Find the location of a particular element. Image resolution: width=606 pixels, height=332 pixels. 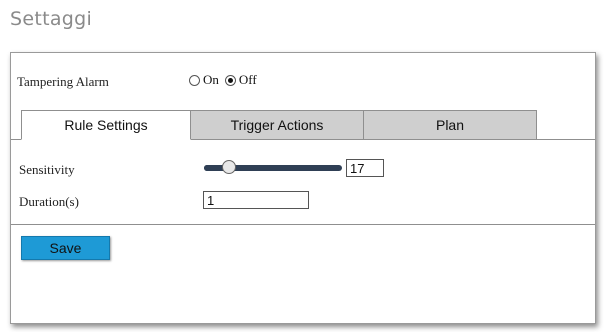

sensitivity-slider-thumb is located at coordinates (228, 167).